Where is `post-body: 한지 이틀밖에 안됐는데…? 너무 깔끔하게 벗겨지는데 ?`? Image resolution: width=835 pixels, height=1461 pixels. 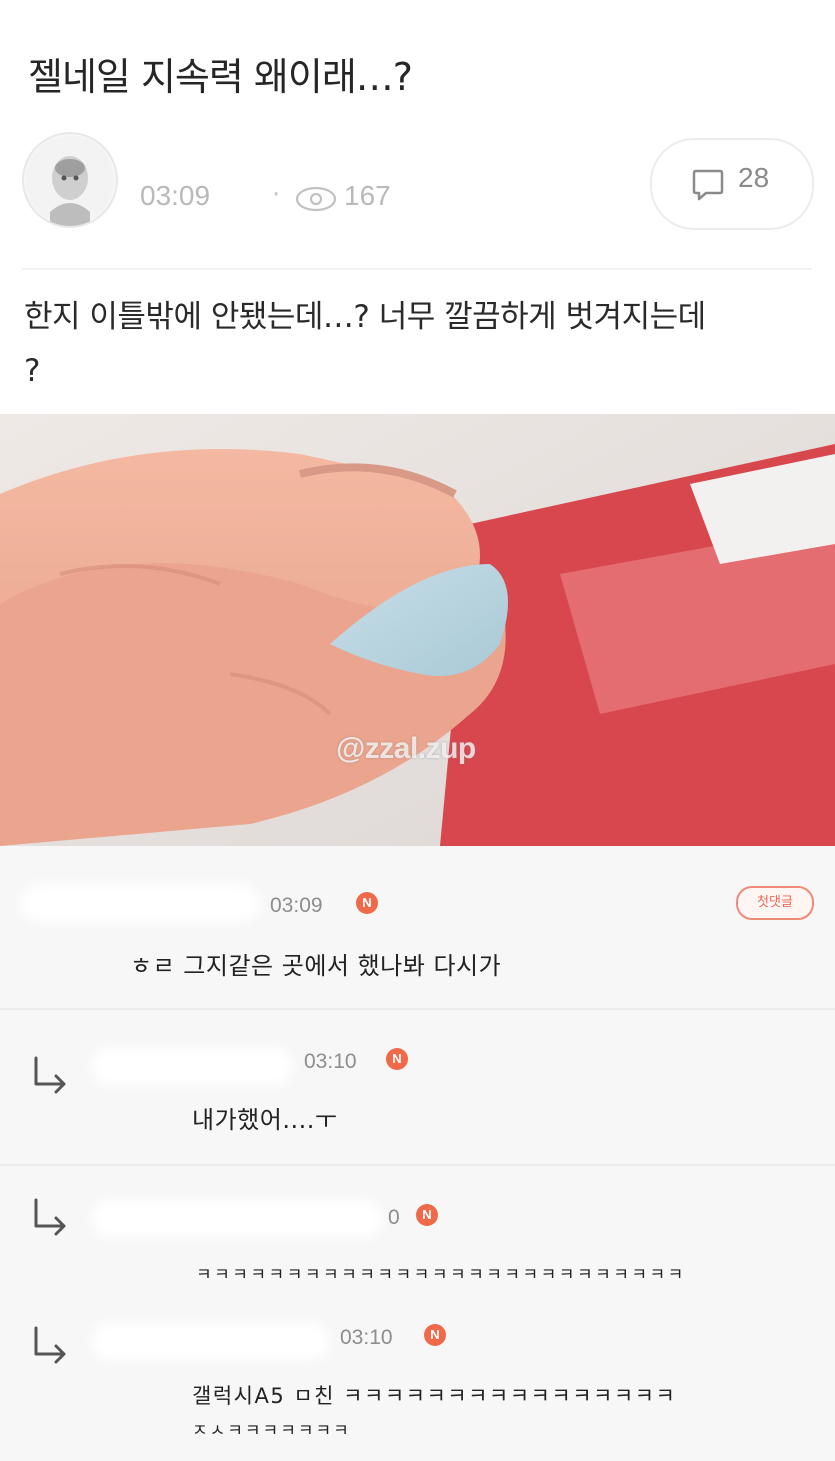
post-body: 한지 이틀밖에 안됐는데…? 너무 깔끔하게 벗겨지는데 ? is located at coordinates (419, 344).